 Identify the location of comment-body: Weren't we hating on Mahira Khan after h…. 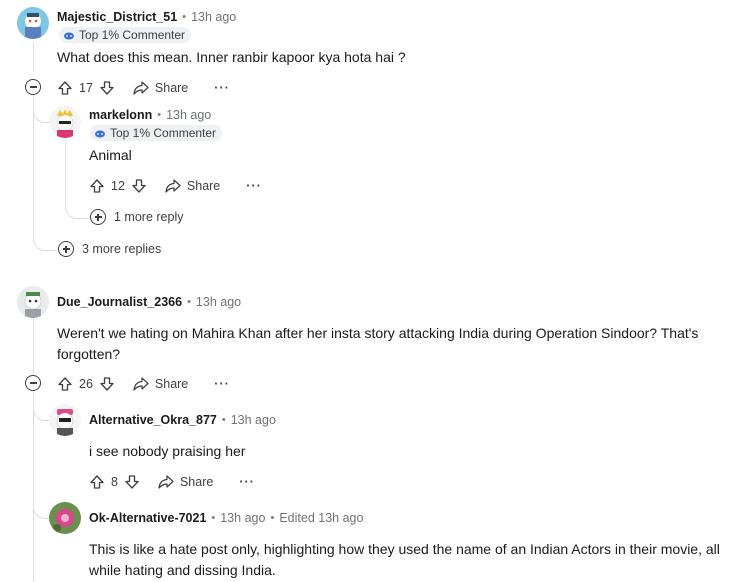
(378, 343).